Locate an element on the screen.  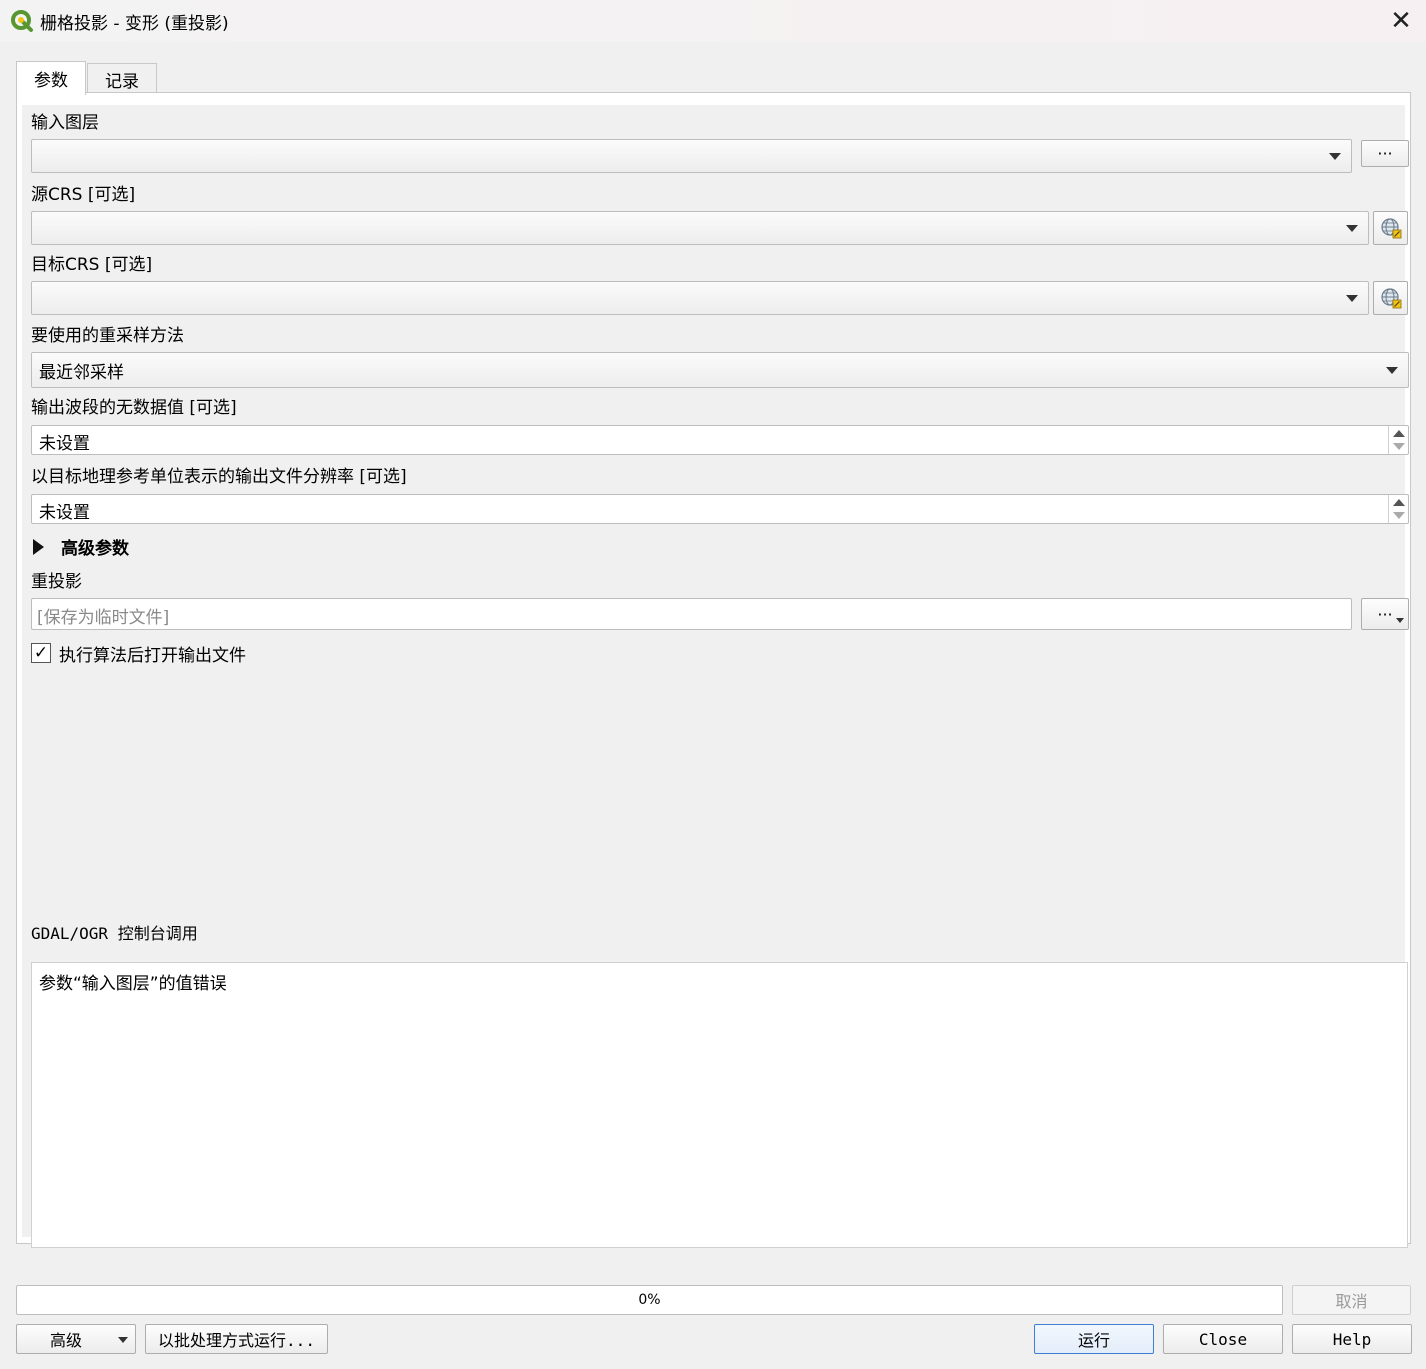
input-layer-combo is located at coordinates (691, 156).